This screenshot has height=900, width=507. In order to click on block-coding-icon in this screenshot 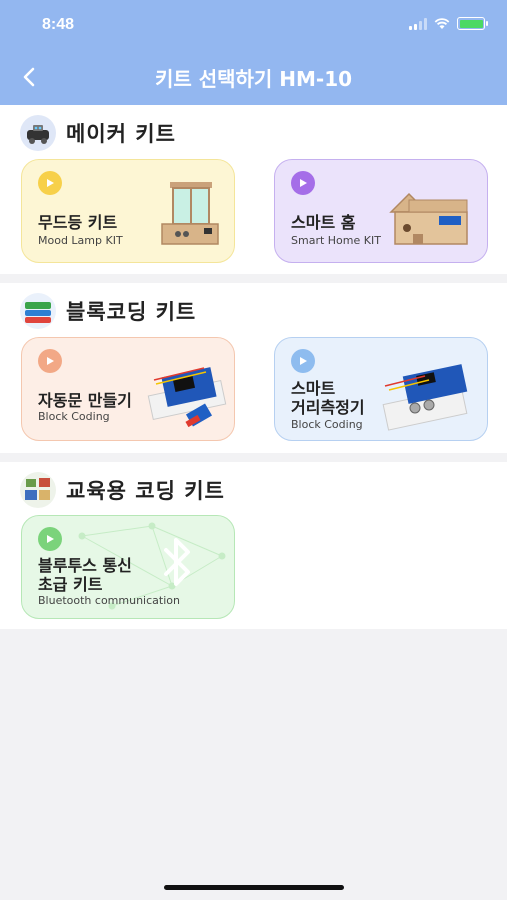, I will do `click(38, 311)`.